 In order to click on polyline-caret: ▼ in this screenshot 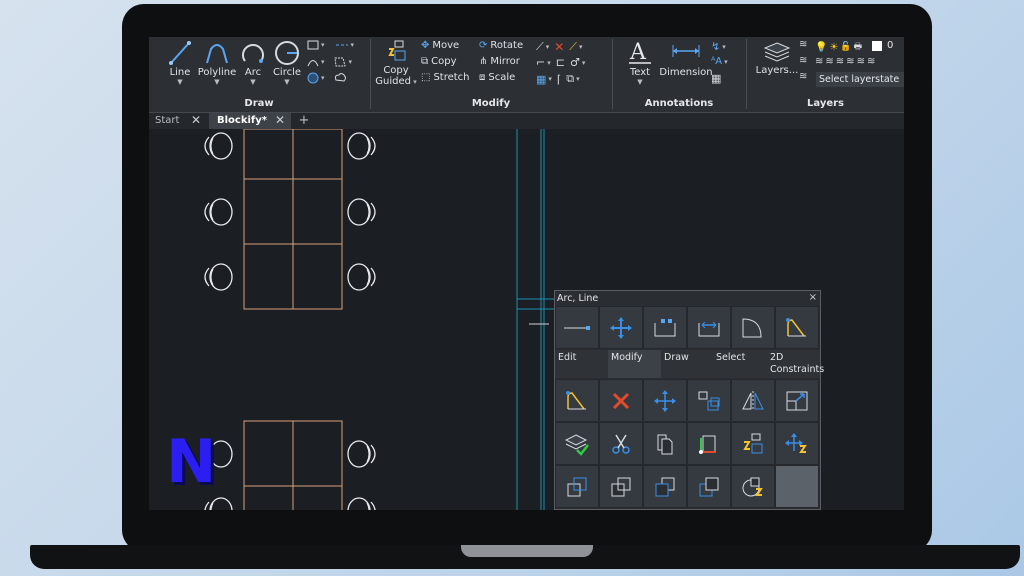, I will do `click(217, 82)`.